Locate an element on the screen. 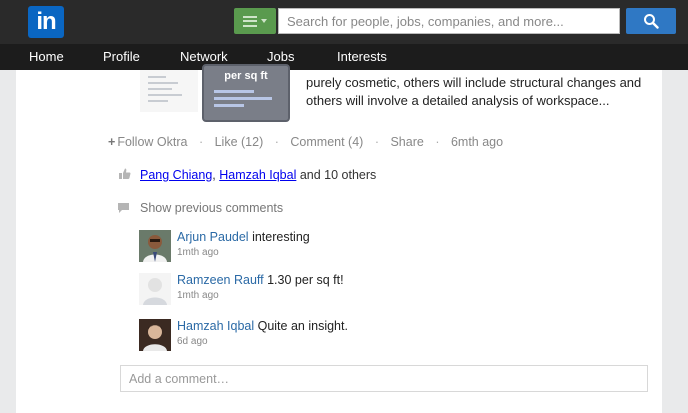 The height and width of the screenshot is (413, 688). comment-bubble-icon is located at coordinates (123, 208).